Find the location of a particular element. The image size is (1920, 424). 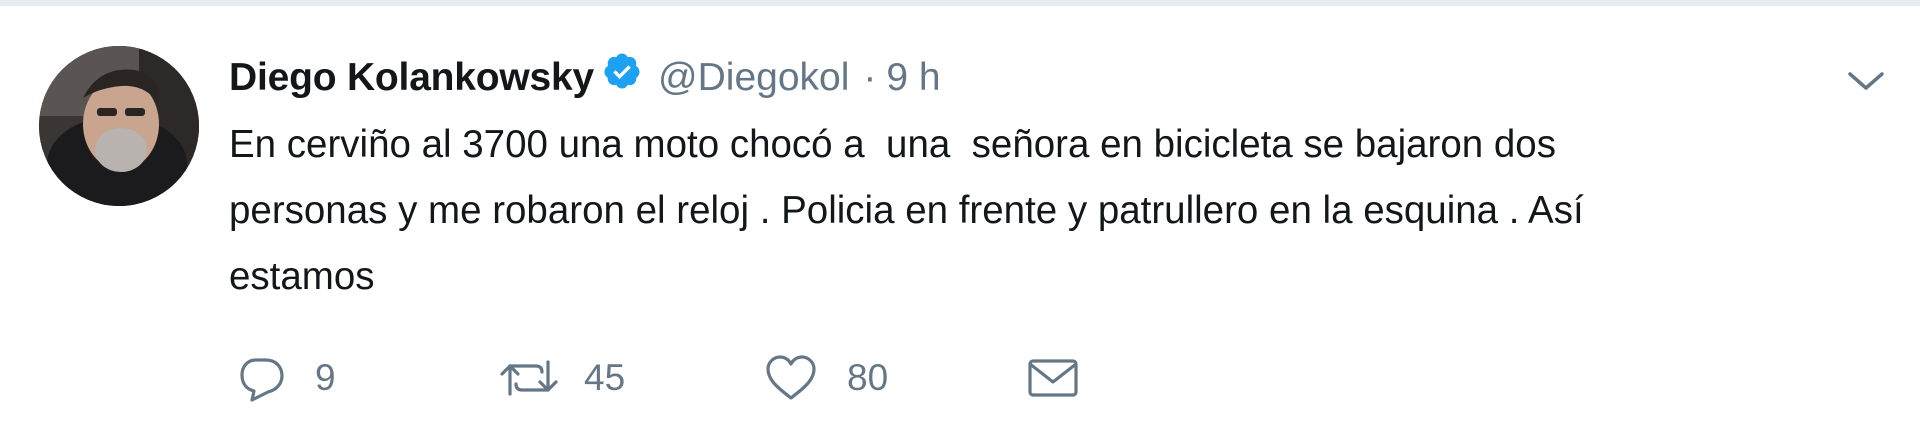

reply-button: 9 is located at coordinates (286, 378).